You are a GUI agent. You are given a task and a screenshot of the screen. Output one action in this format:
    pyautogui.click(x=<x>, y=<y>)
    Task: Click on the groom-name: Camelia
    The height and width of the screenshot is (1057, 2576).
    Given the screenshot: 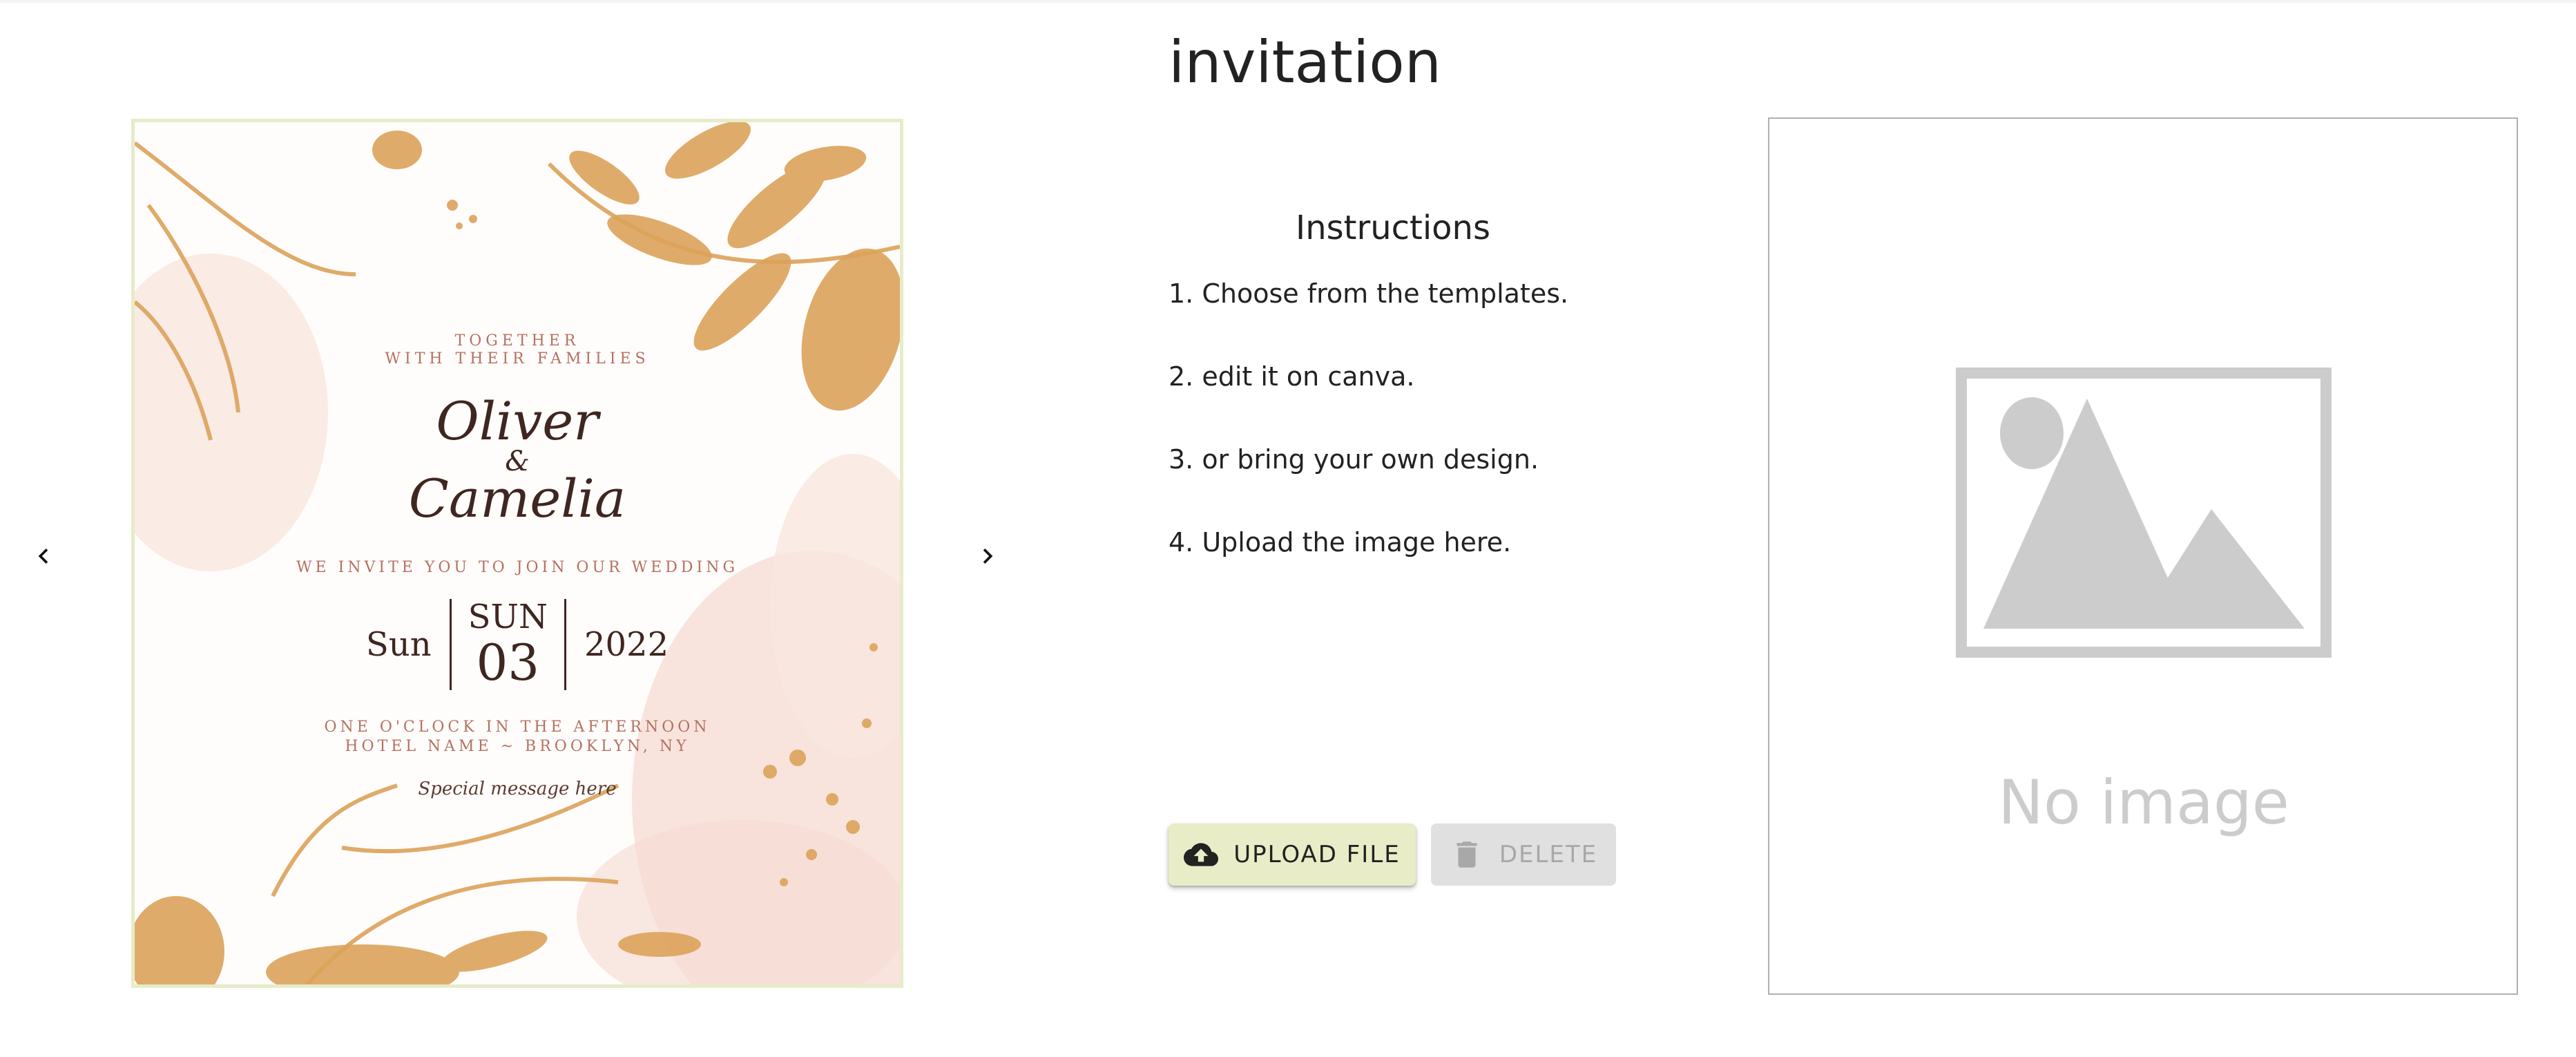 What is the action you would take?
    pyautogui.click(x=517, y=498)
    